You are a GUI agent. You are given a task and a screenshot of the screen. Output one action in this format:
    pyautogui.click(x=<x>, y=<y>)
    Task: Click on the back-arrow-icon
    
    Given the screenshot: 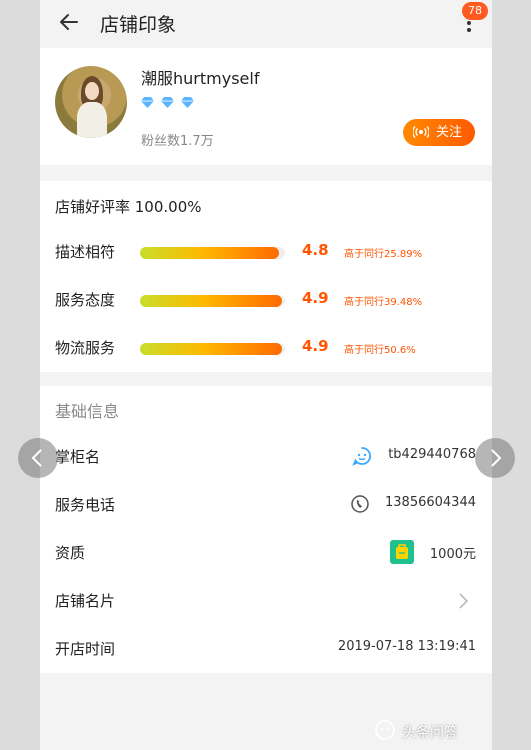 What is the action you would take?
    pyautogui.click(x=69, y=22)
    